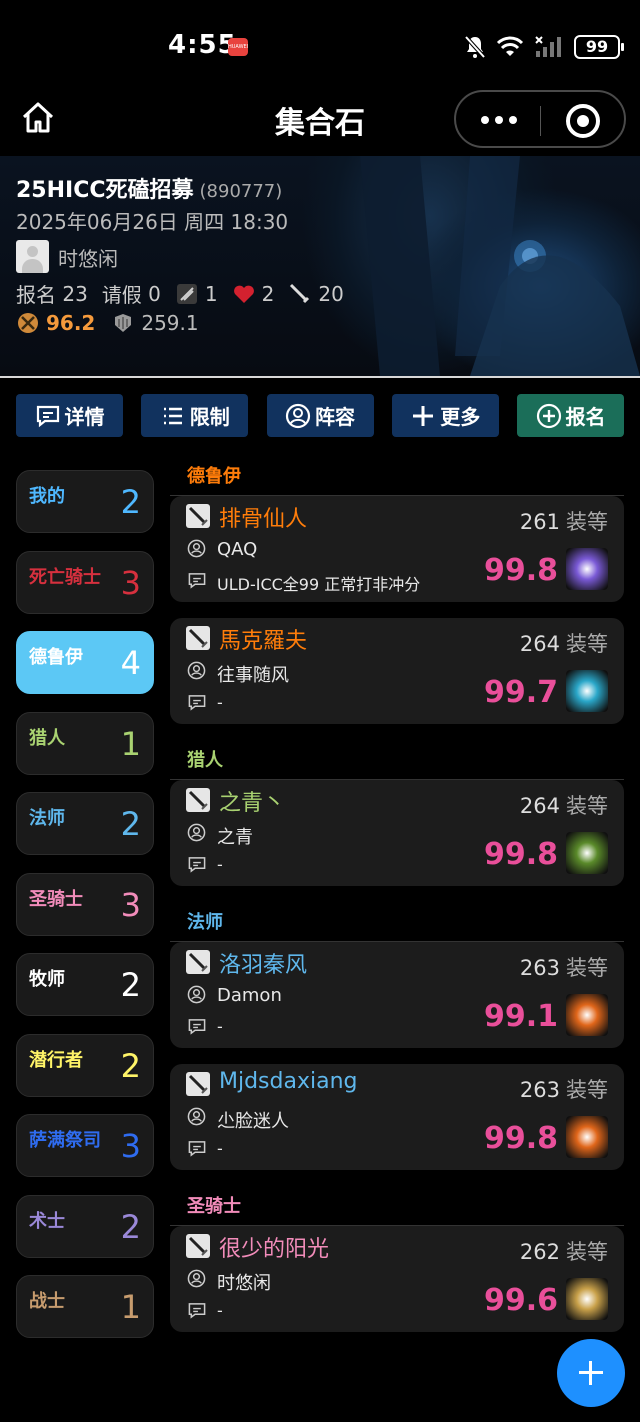 The height and width of the screenshot is (1422, 640). Describe the element at coordinates (397, 761) in the screenshot. I see `section-header: 猎人` at that location.